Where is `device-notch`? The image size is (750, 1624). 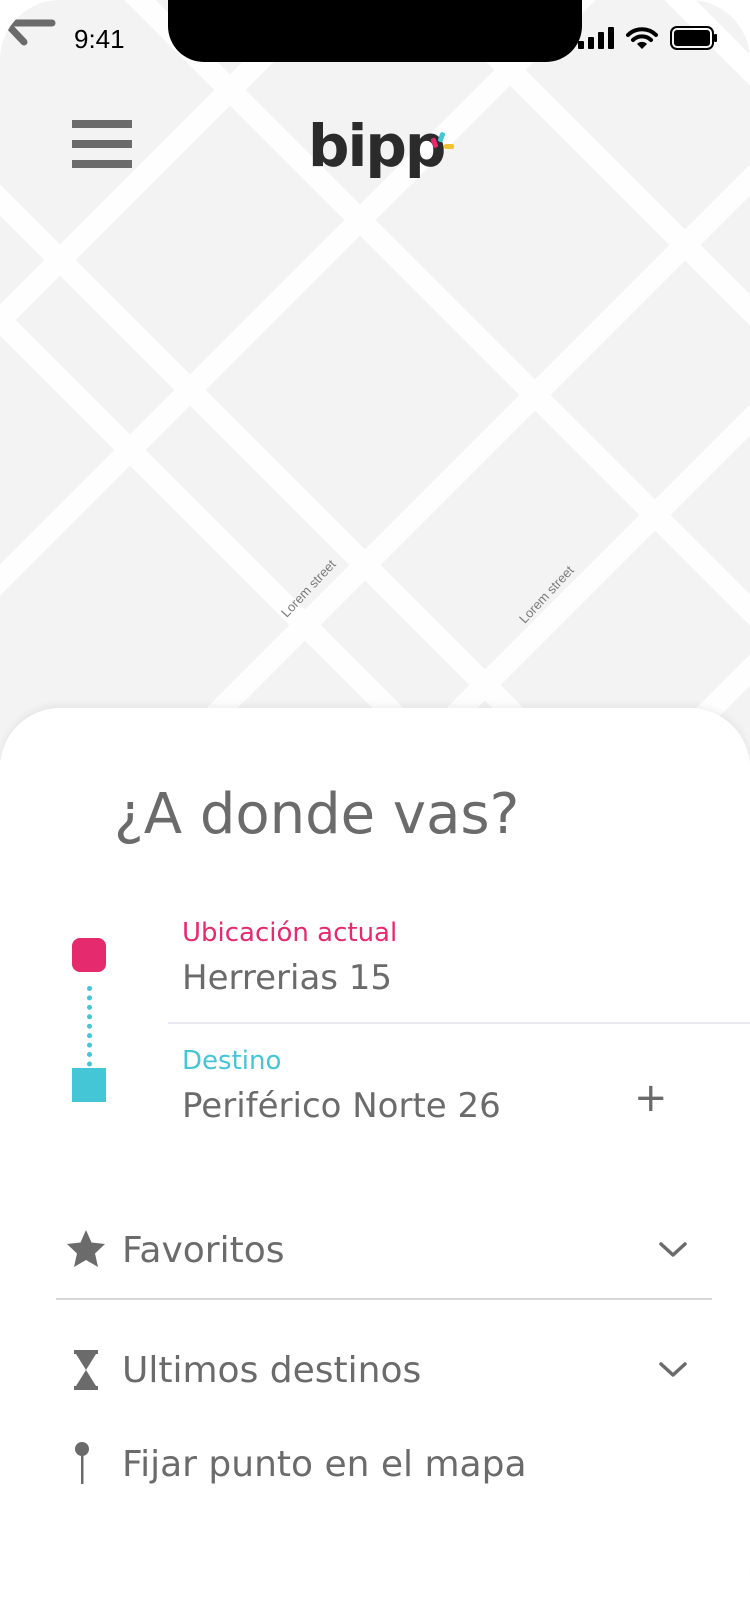
device-notch is located at coordinates (375, 31).